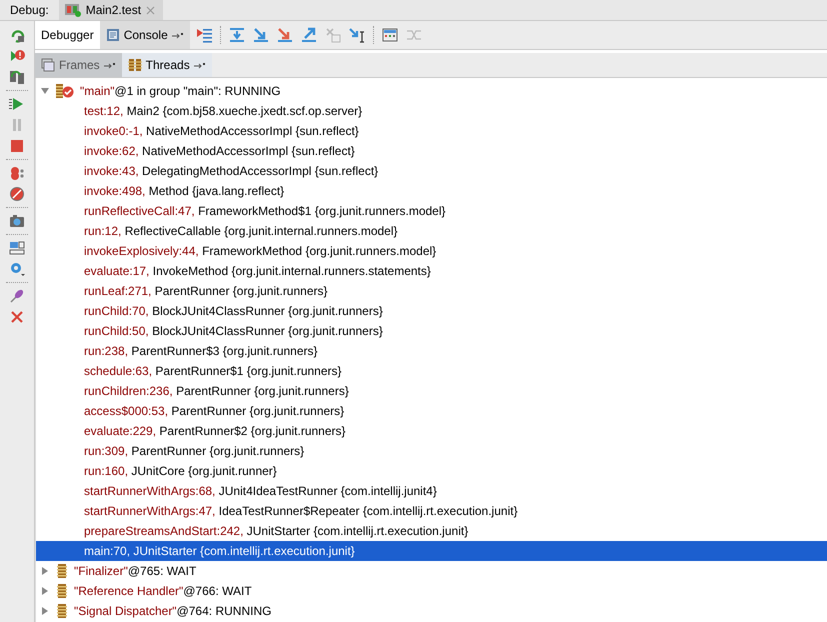  I want to click on thread-entry: "Signal Dispatcher"@764: RUNNING, so click(173, 611).